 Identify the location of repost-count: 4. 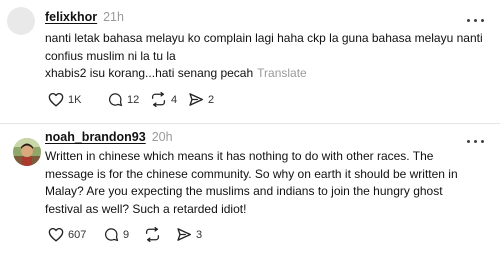
(174, 99).